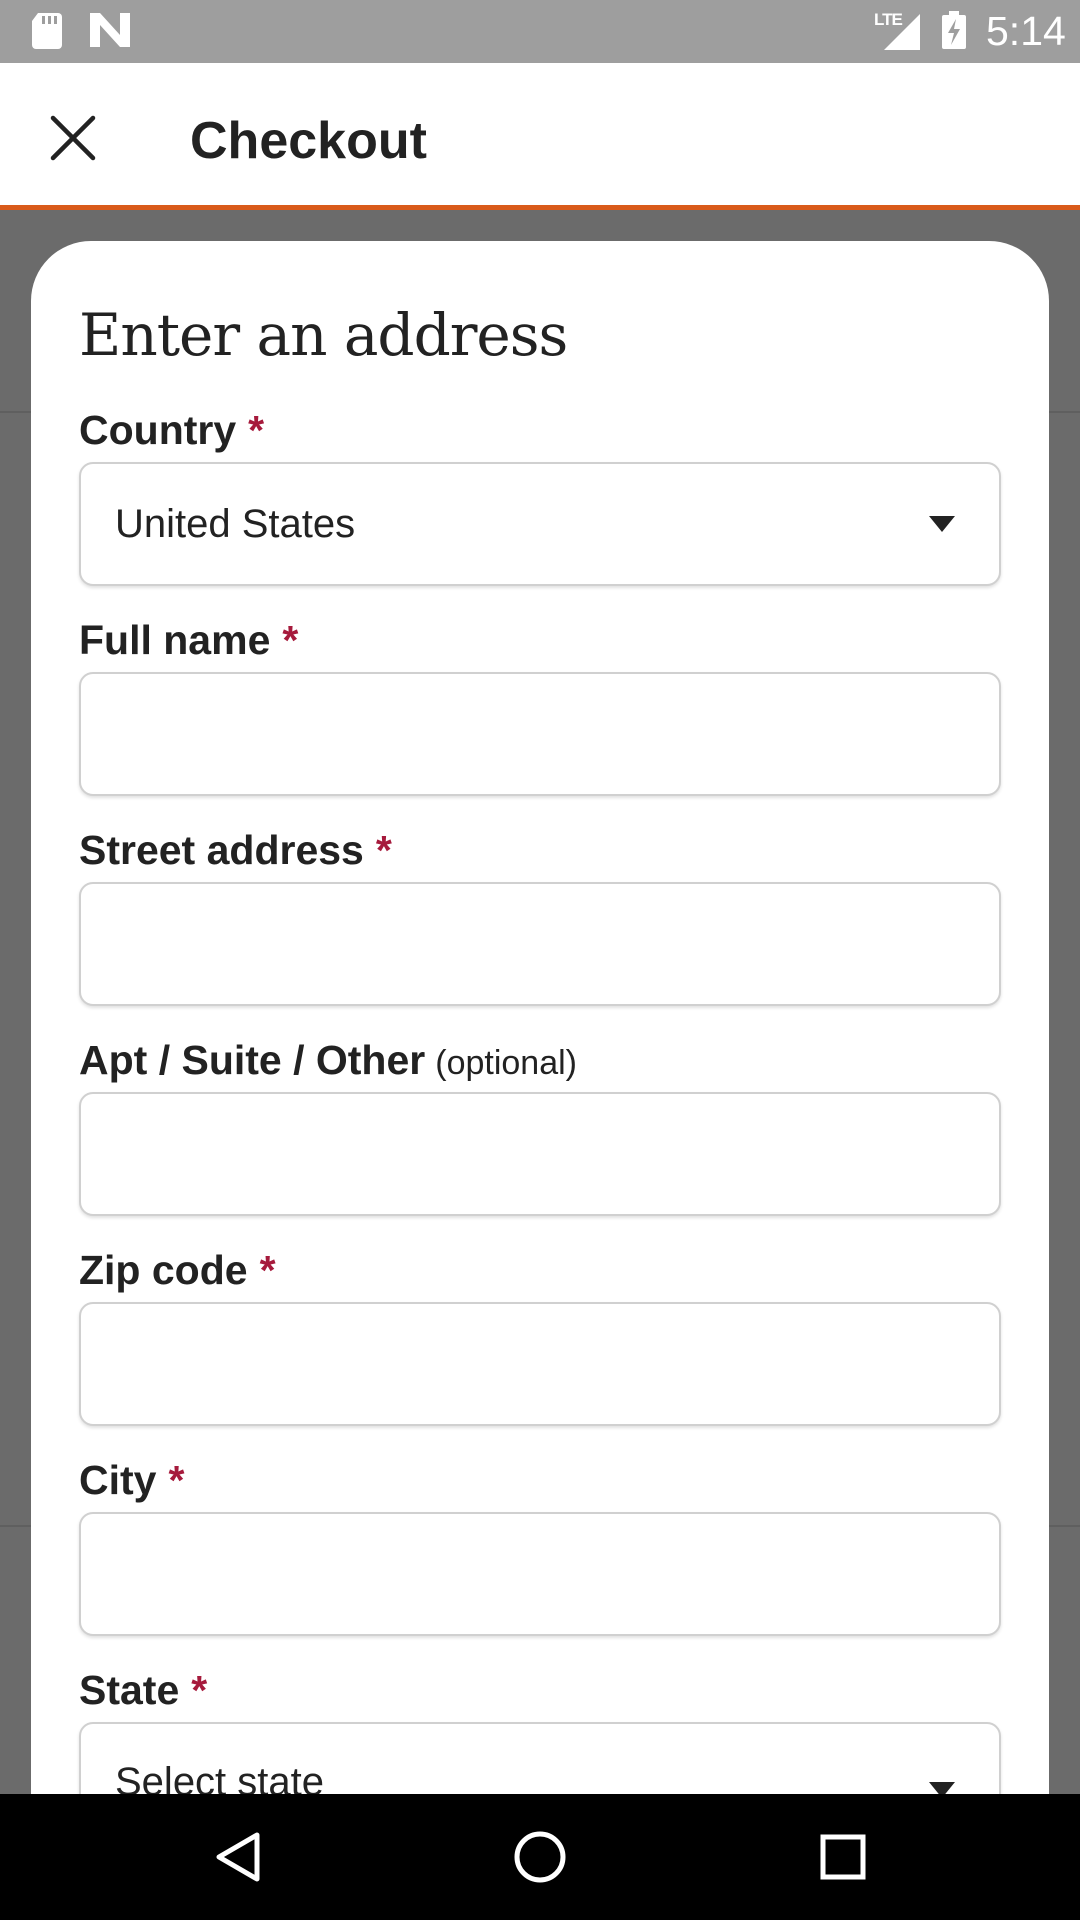  I want to click on close-icon, so click(73, 138).